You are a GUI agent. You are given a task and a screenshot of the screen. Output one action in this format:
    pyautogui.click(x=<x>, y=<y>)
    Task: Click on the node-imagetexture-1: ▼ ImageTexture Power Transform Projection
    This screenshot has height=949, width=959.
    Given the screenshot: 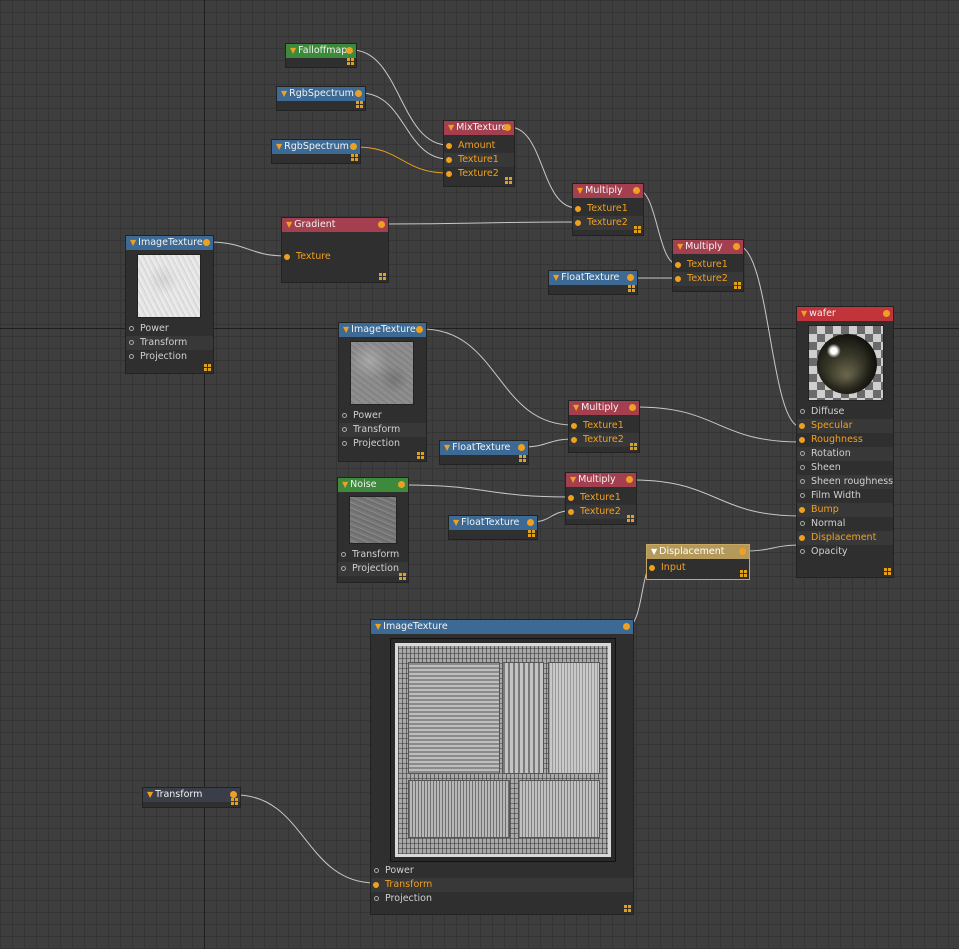 What is the action you would take?
    pyautogui.click(x=169, y=304)
    